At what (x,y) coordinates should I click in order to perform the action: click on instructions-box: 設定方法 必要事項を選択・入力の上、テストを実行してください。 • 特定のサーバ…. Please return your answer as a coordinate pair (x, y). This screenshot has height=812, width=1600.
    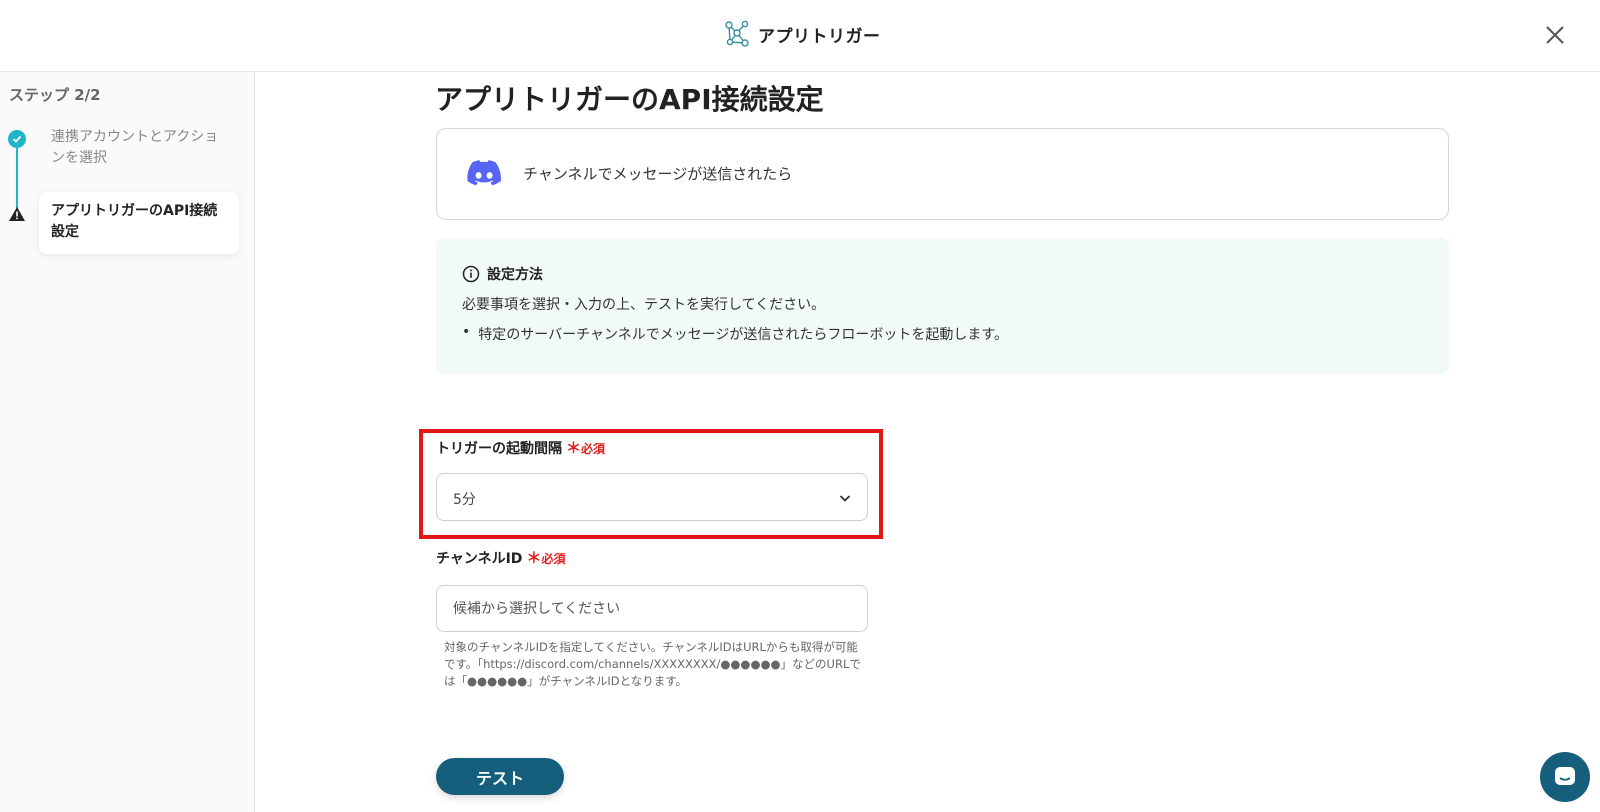
    Looking at the image, I should click on (942, 306).